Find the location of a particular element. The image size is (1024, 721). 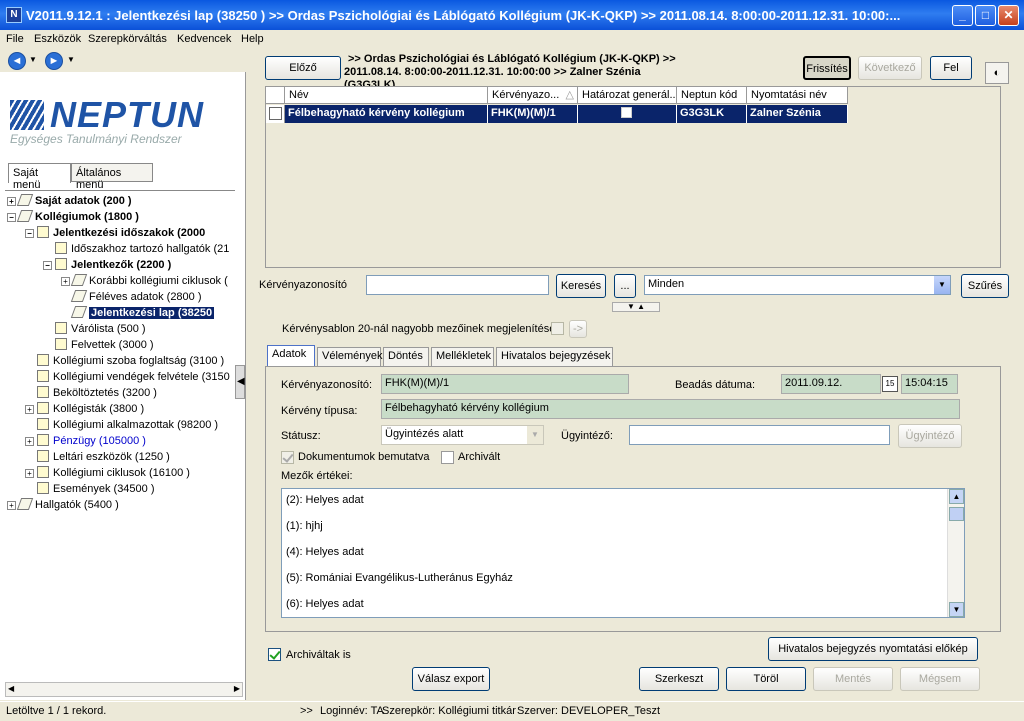

template-arrow-button: -> is located at coordinates (578, 329).